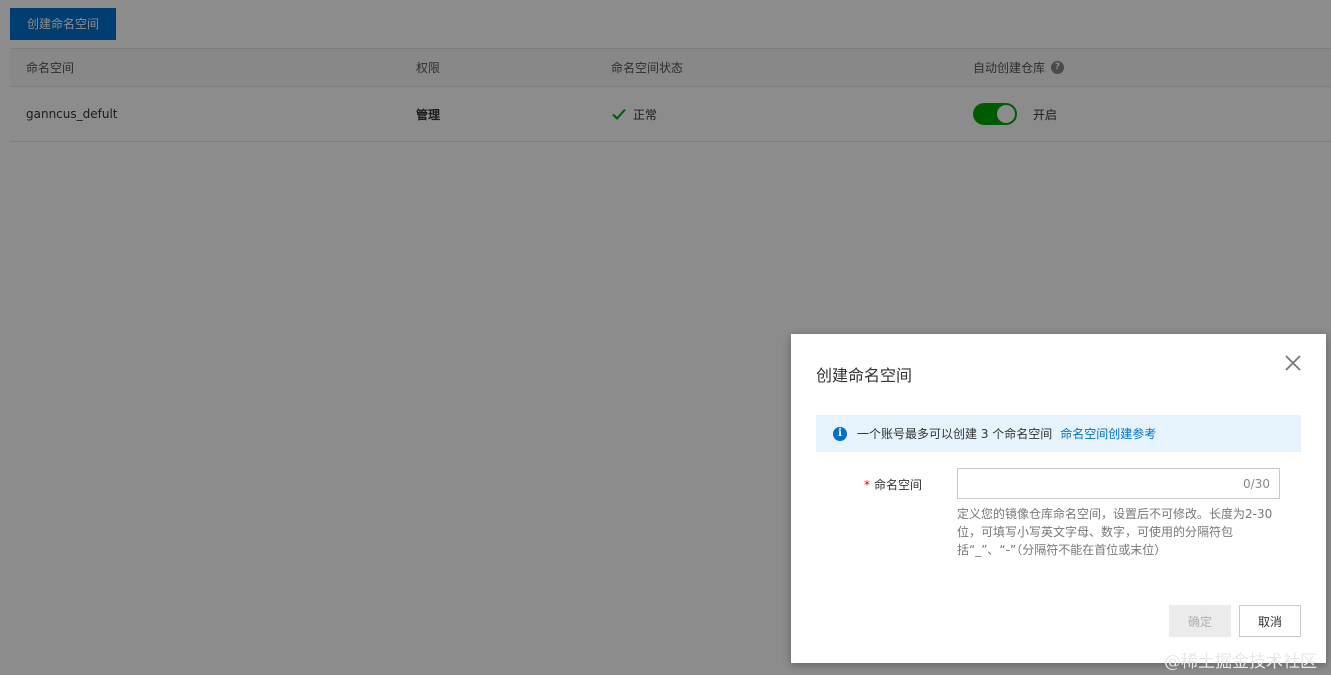  Describe the element at coordinates (840, 433) in the screenshot. I see `info-icon: i` at that location.